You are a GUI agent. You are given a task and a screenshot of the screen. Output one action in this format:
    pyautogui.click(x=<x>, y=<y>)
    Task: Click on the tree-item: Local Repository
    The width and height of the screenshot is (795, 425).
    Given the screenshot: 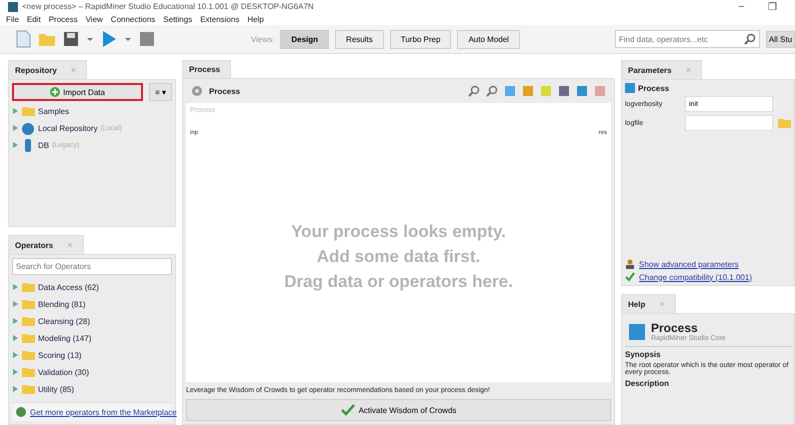 What is the action you would take?
    pyautogui.click(x=68, y=128)
    